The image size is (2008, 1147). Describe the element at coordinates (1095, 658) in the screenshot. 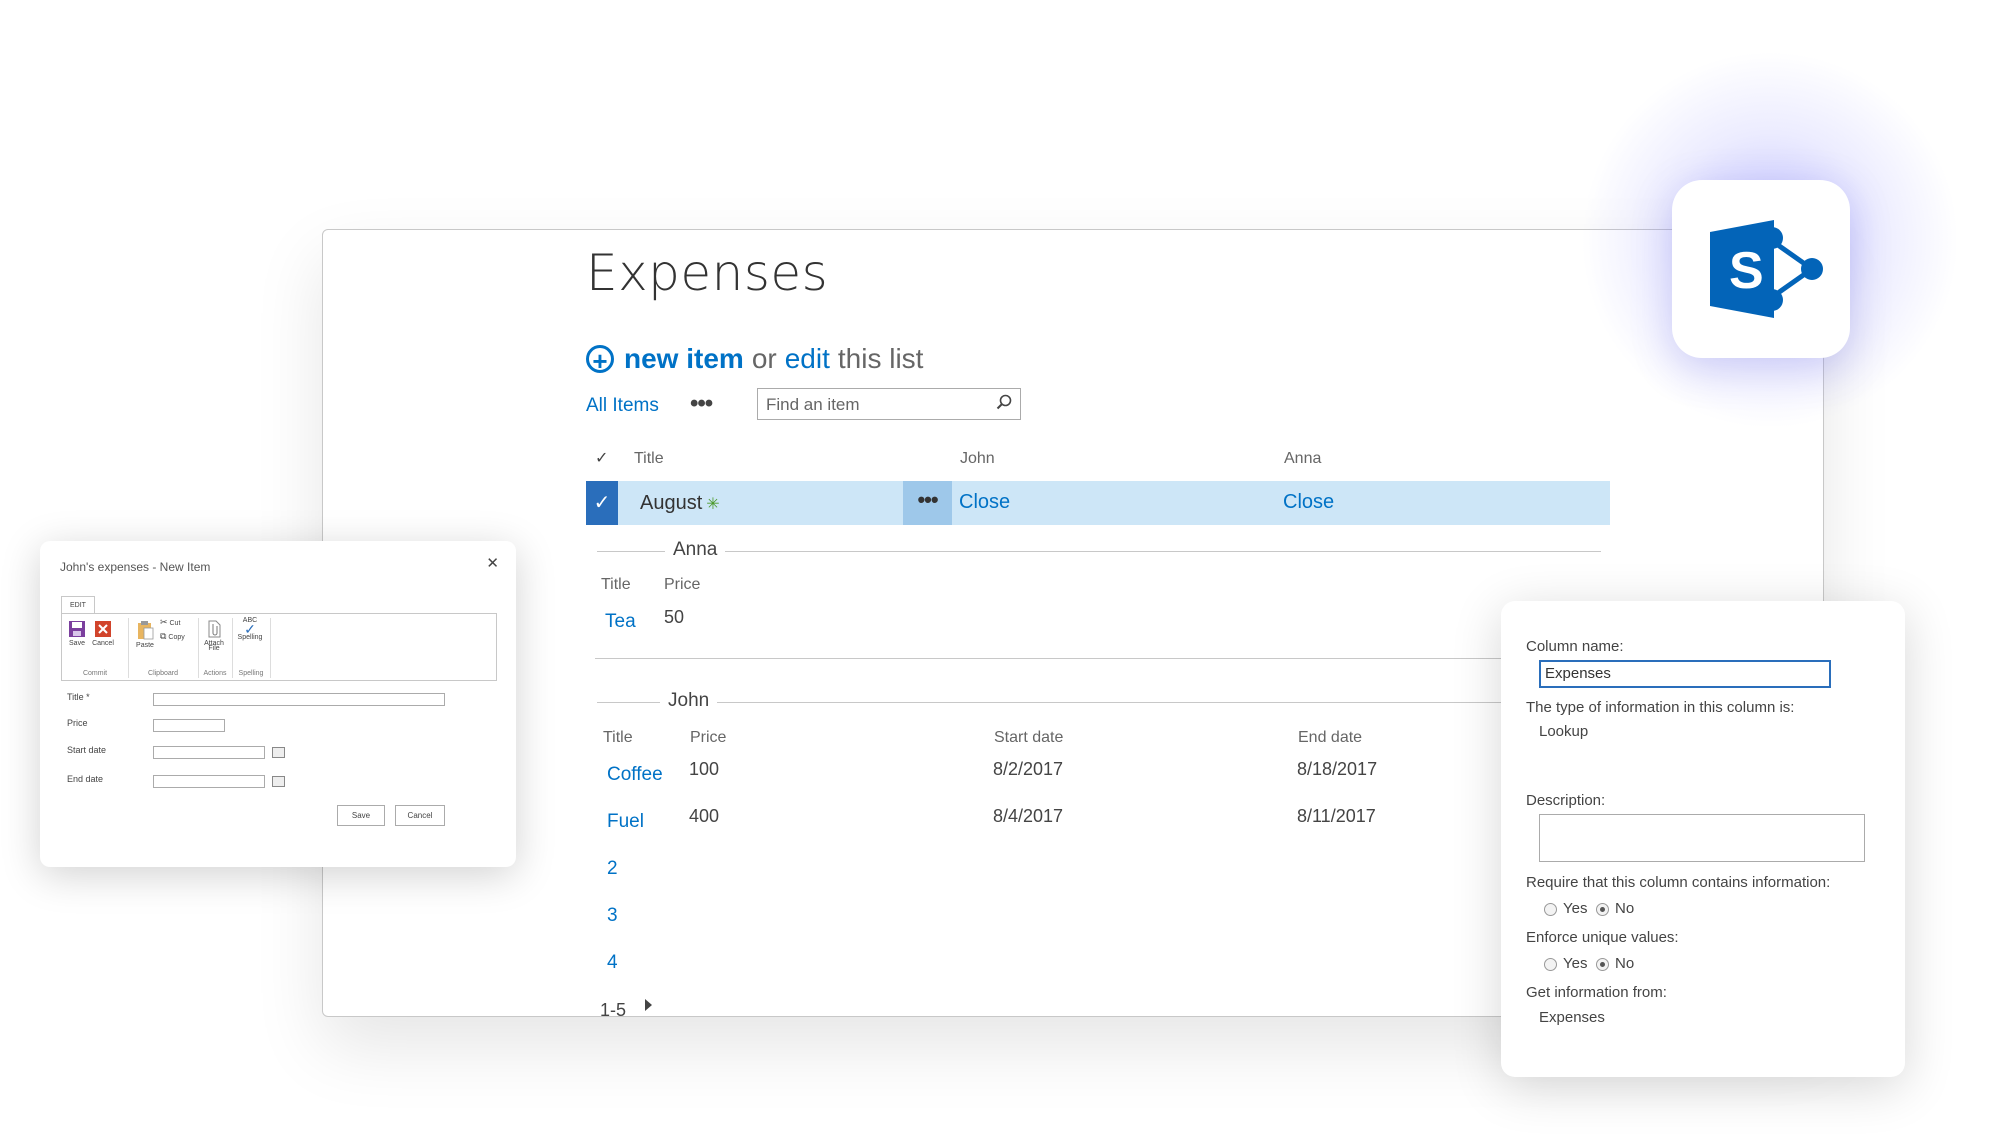

I see `group-separator` at that location.